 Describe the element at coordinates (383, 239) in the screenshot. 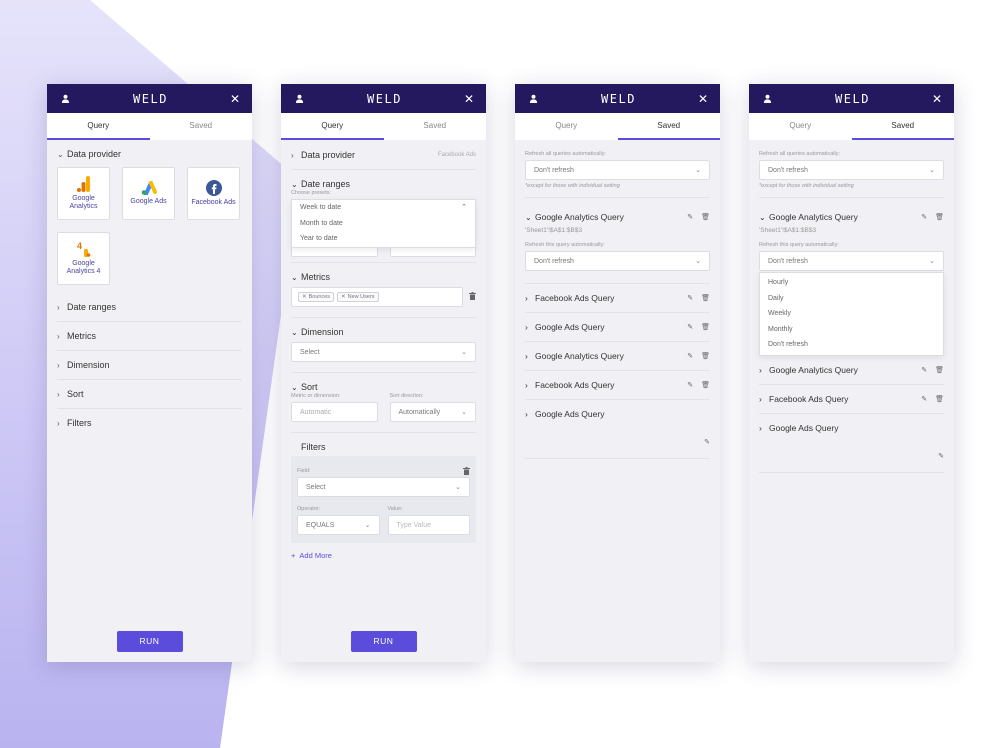

I see `preset-option: Year to date` at that location.